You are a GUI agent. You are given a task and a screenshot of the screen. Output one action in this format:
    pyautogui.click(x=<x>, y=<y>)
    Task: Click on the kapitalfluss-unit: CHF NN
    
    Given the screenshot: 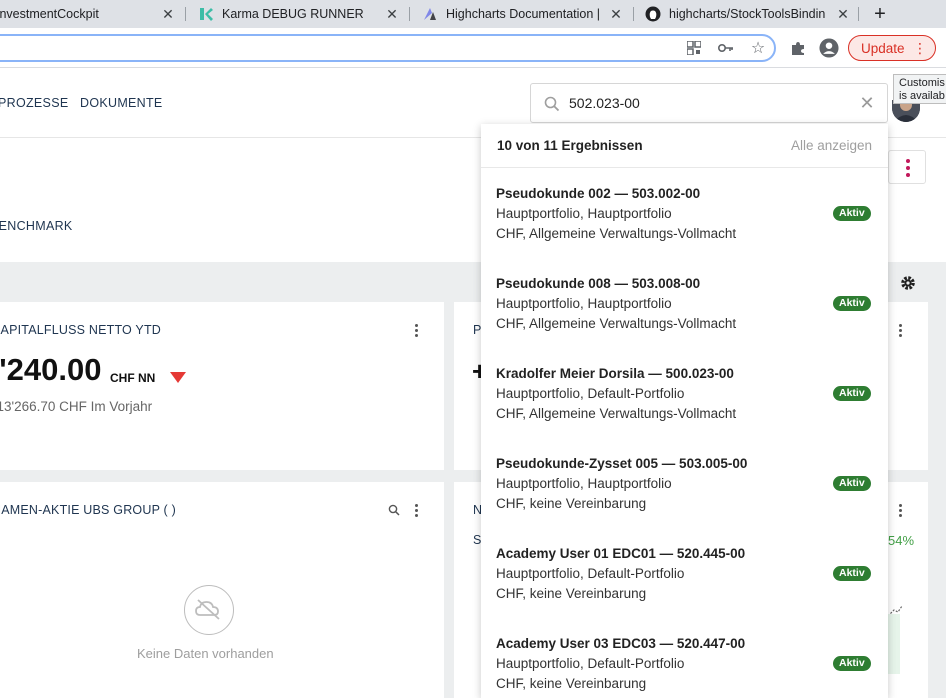 What is the action you would take?
    pyautogui.click(x=133, y=378)
    